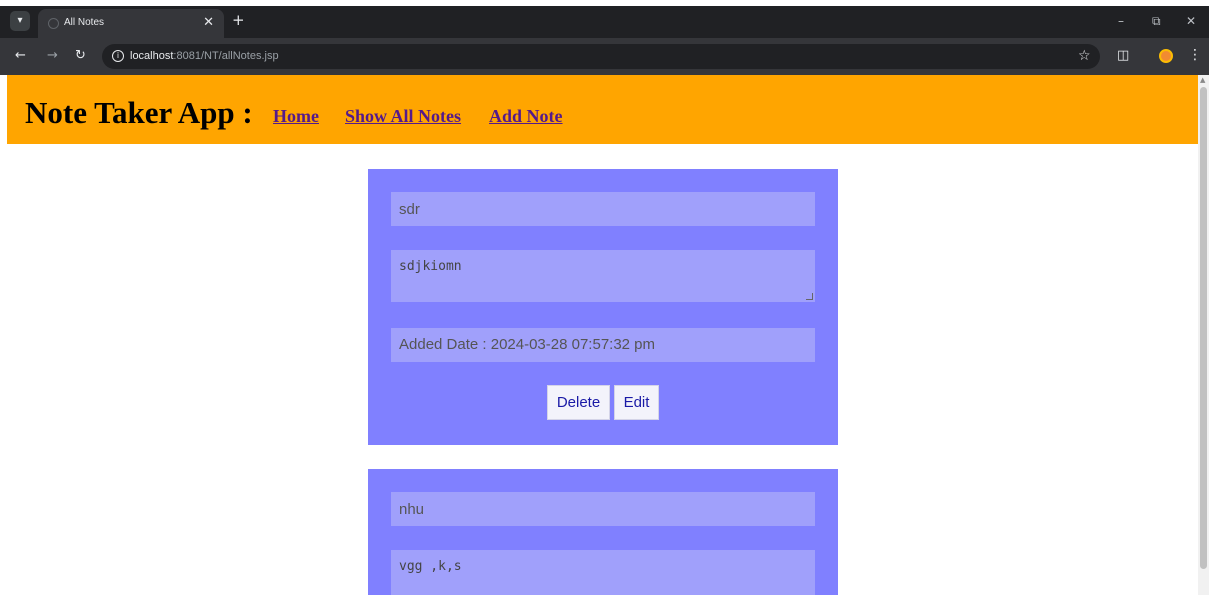 The height and width of the screenshot is (595, 1209). I want to click on restore-icon: ⧉, so click(1156, 21).